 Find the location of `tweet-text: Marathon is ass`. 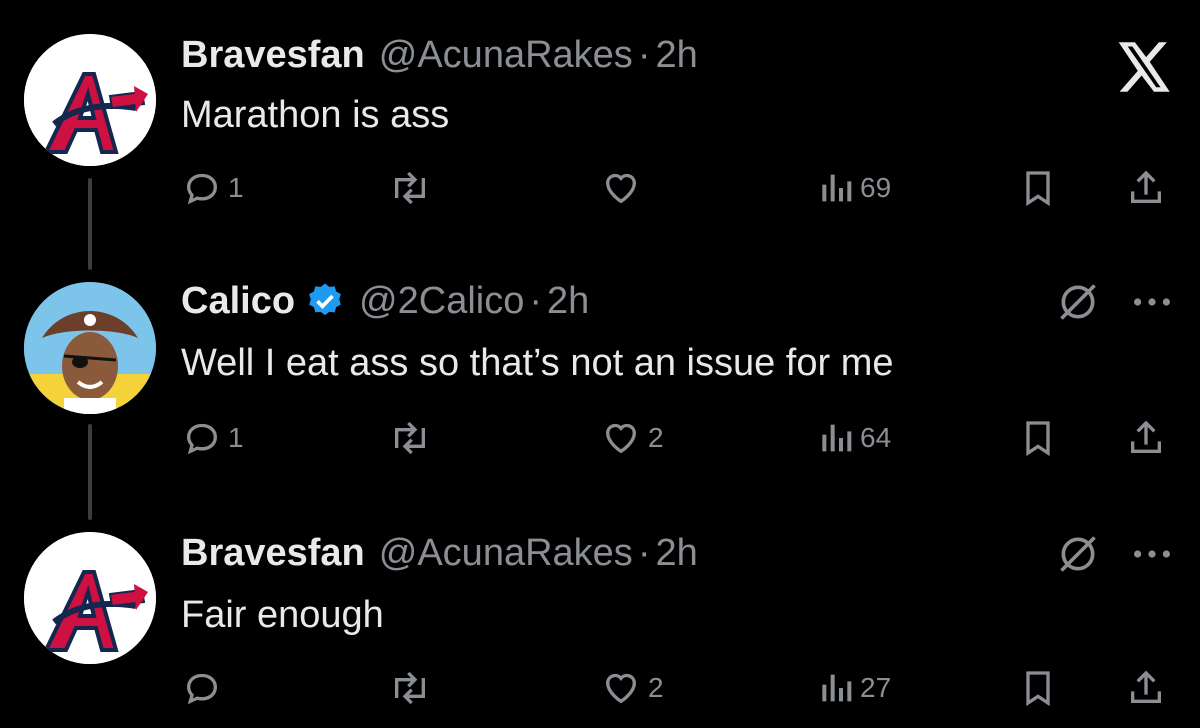

tweet-text: Marathon is ass is located at coordinates (315, 115).